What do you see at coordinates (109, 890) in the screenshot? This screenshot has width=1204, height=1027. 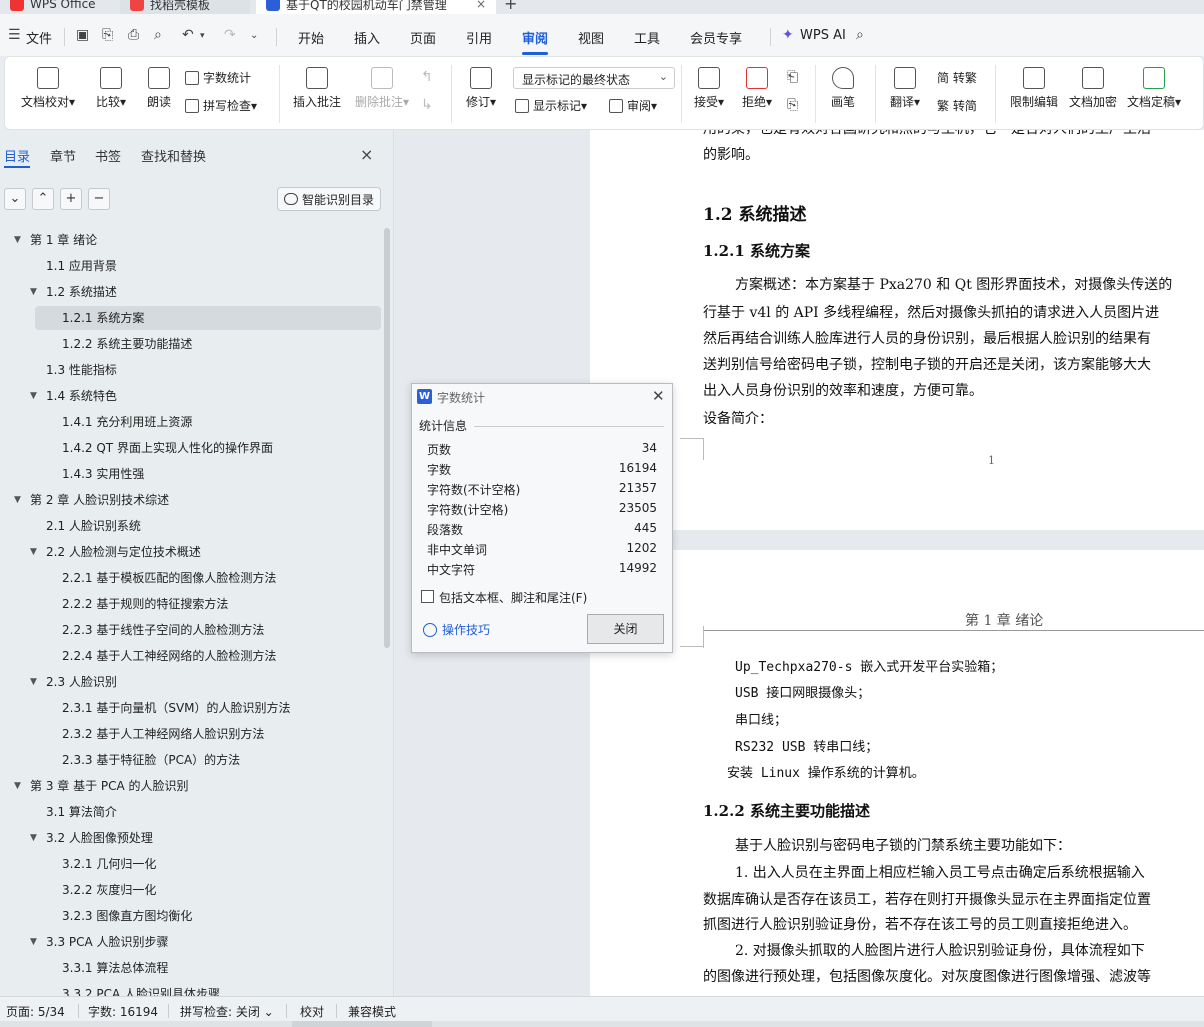 I see `toc-item: 3.2.2 灰度归一化` at bounding box center [109, 890].